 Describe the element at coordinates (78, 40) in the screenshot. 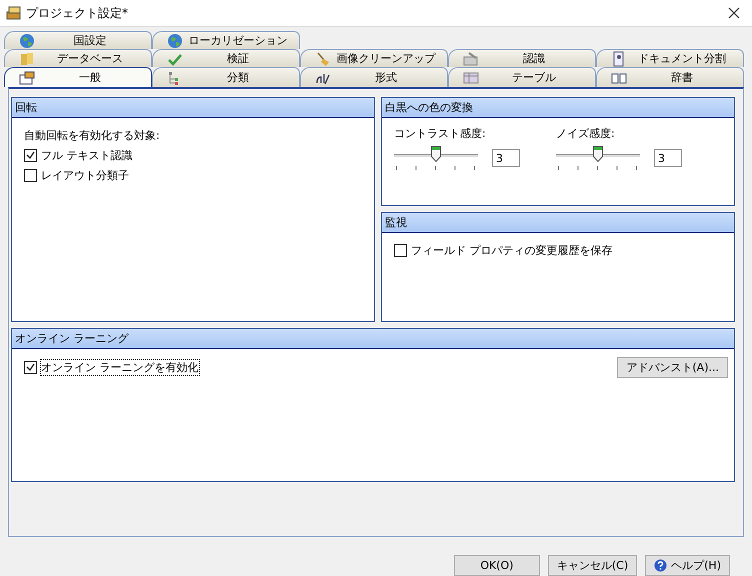

I see `tab: 国設定` at that location.